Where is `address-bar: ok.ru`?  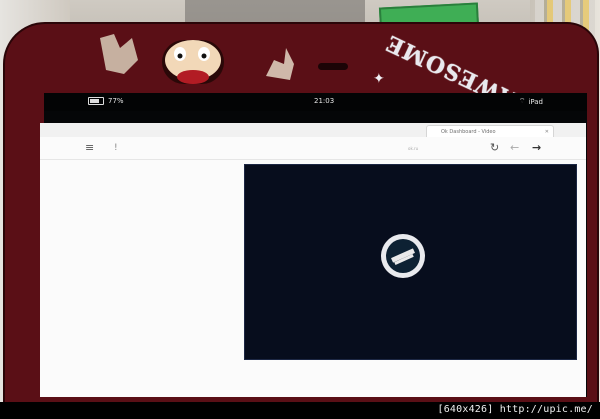 address-bar: ok.ru is located at coordinates (413, 148).